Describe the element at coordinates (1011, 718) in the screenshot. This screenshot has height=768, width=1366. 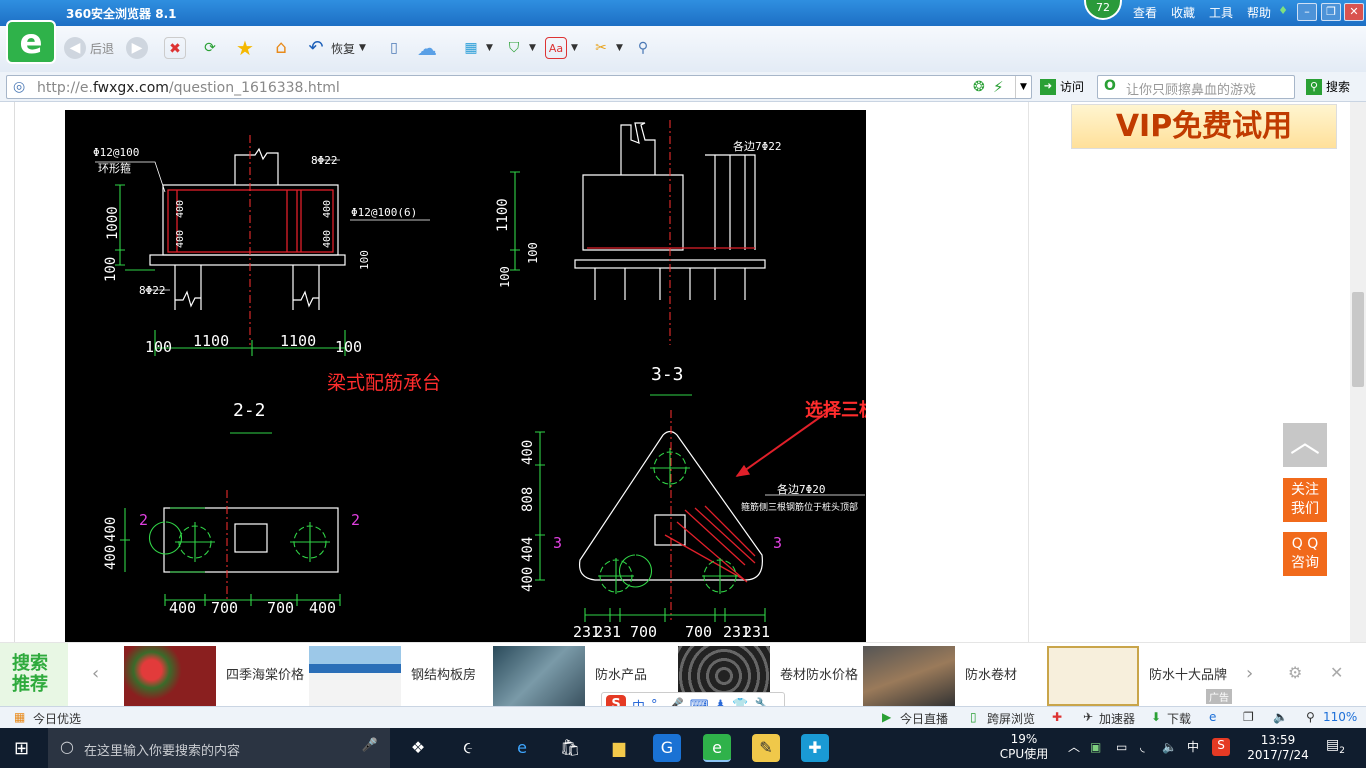
I see `cross-screen: 跨屏浏览` at that location.